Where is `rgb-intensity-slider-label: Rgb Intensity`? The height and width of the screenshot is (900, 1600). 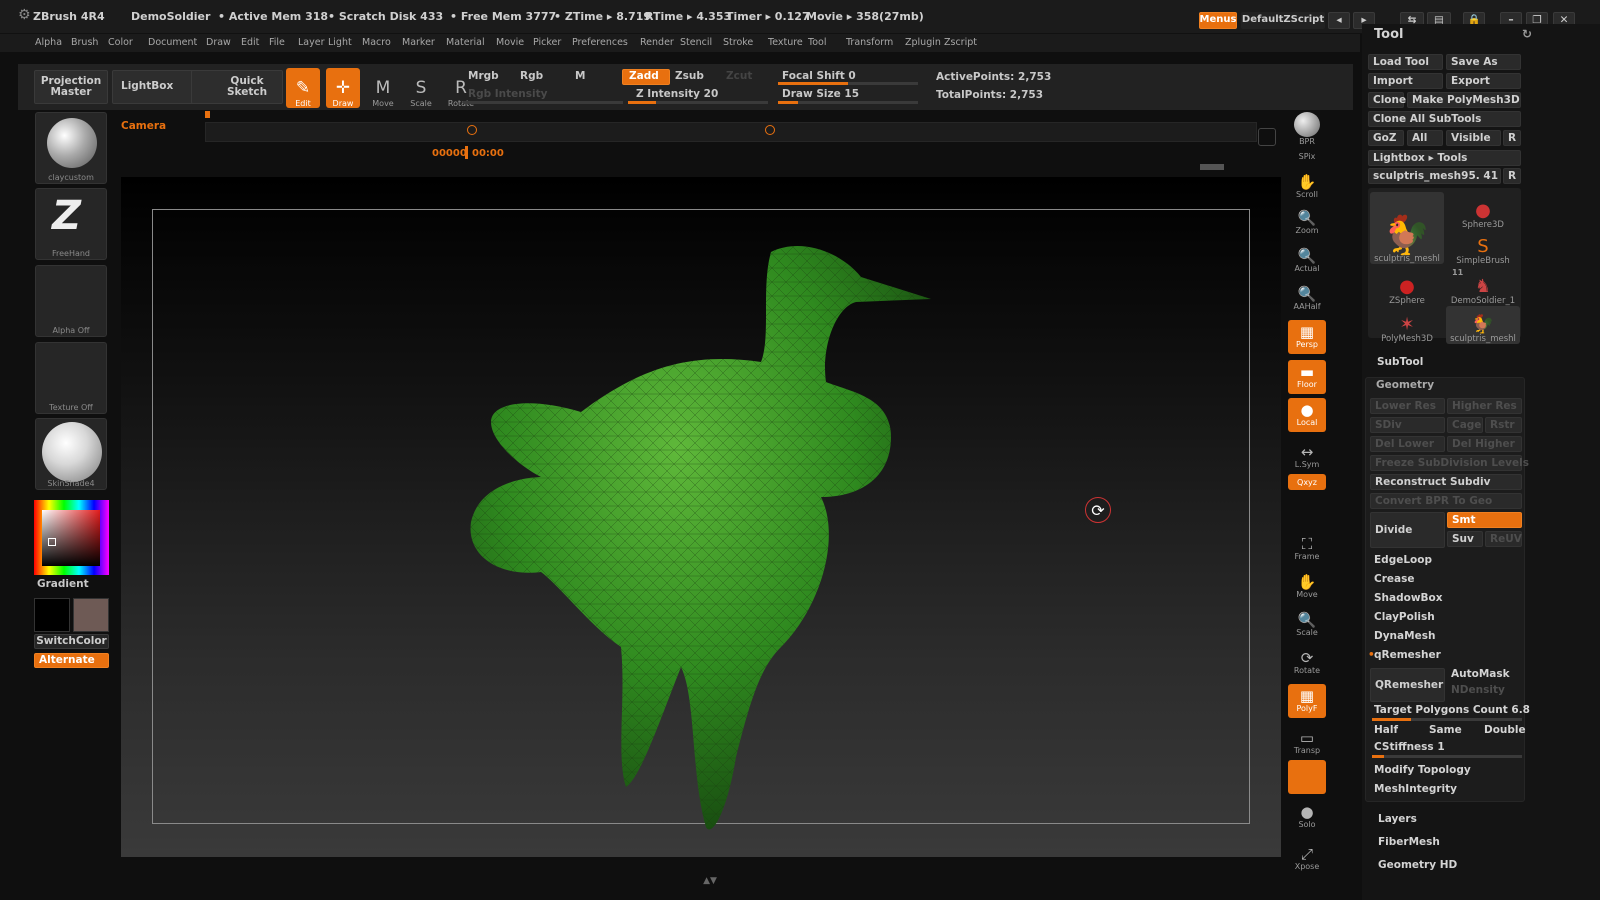 rgb-intensity-slider-label: Rgb Intensity is located at coordinates (507, 94).